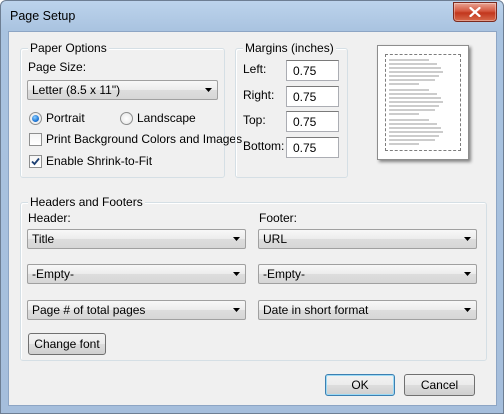 The image size is (504, 414). I want to click on change-font-button: Change font, so click(67, 344).